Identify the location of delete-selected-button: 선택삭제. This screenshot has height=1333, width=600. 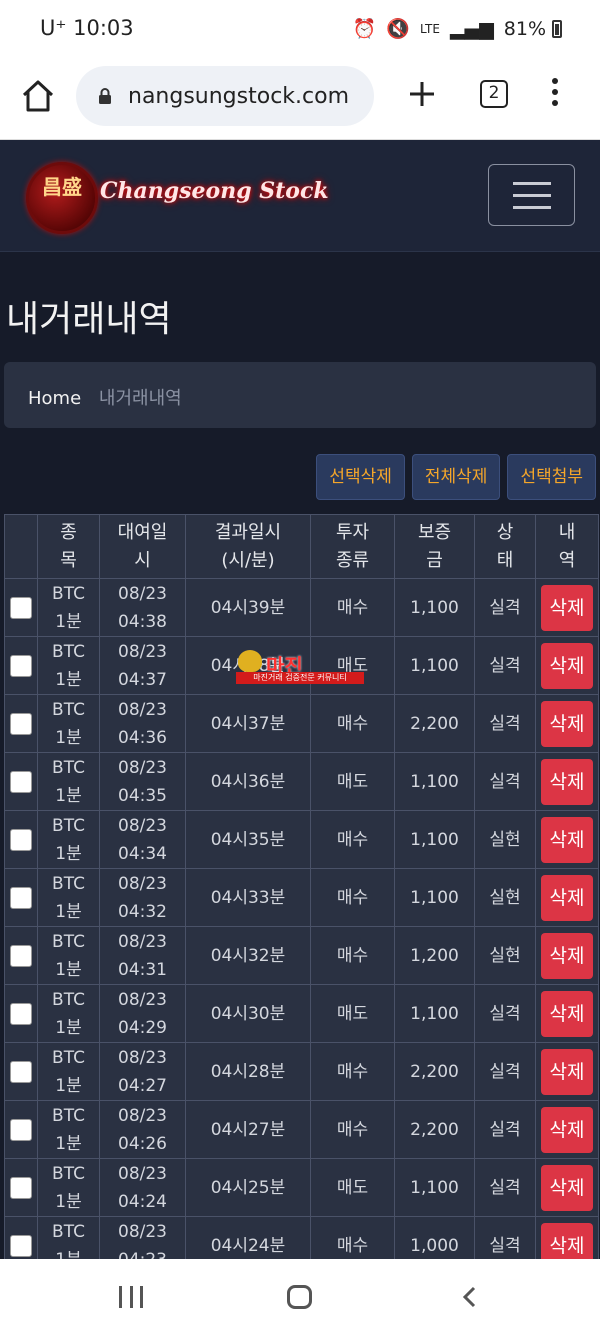
(360, 477).